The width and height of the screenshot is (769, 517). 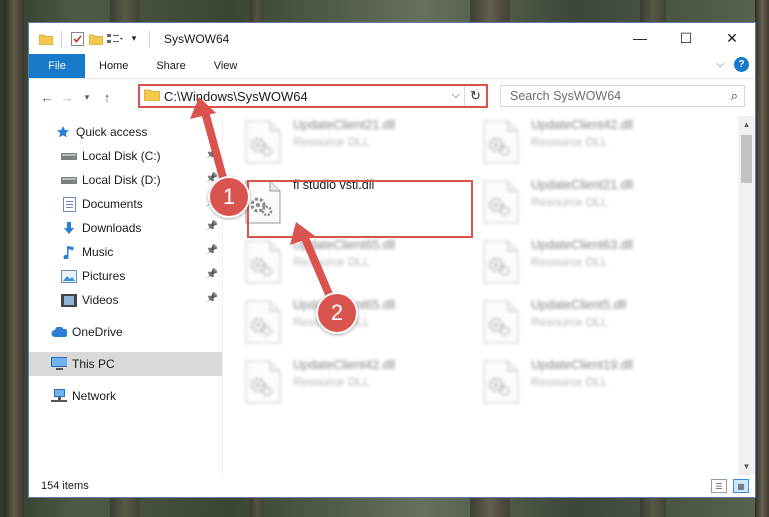 I want to click on sidebar-item-onedrive: OneDrive, so click(x=125, y=332).